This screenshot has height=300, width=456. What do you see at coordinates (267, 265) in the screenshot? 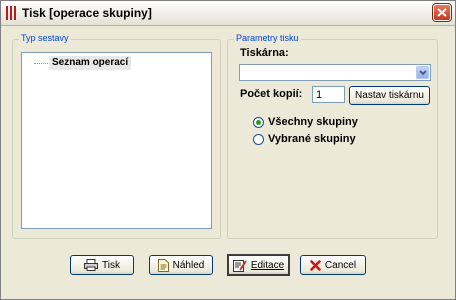
I see `edit-button-label: Editace` at bounding box center [267, 265].